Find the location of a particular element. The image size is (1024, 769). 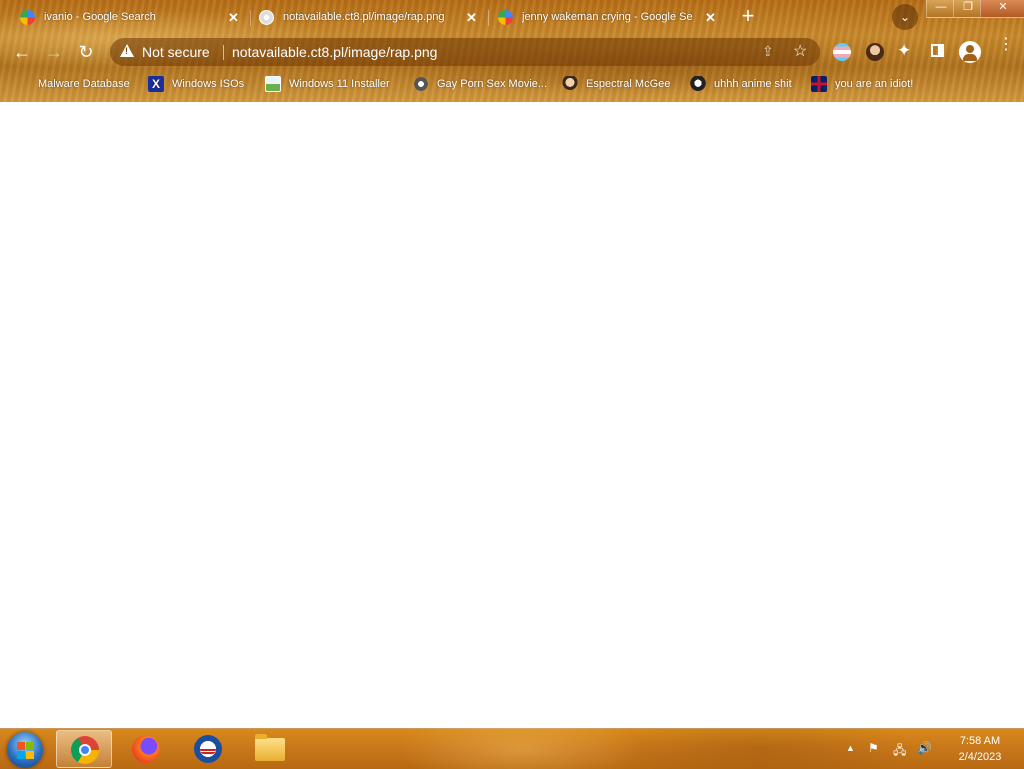

tab-title: ivanio - Google Search is located at coordinates (100, 17).